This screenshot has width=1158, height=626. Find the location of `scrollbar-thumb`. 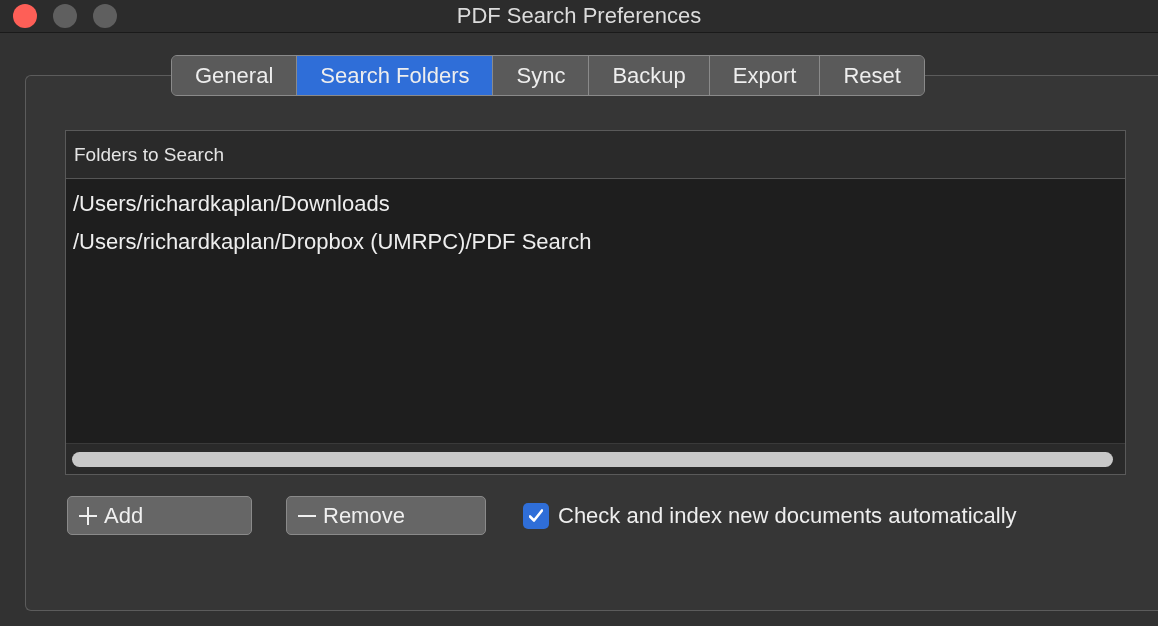

scrollbar-thumb is located at coordinates (592, 459).